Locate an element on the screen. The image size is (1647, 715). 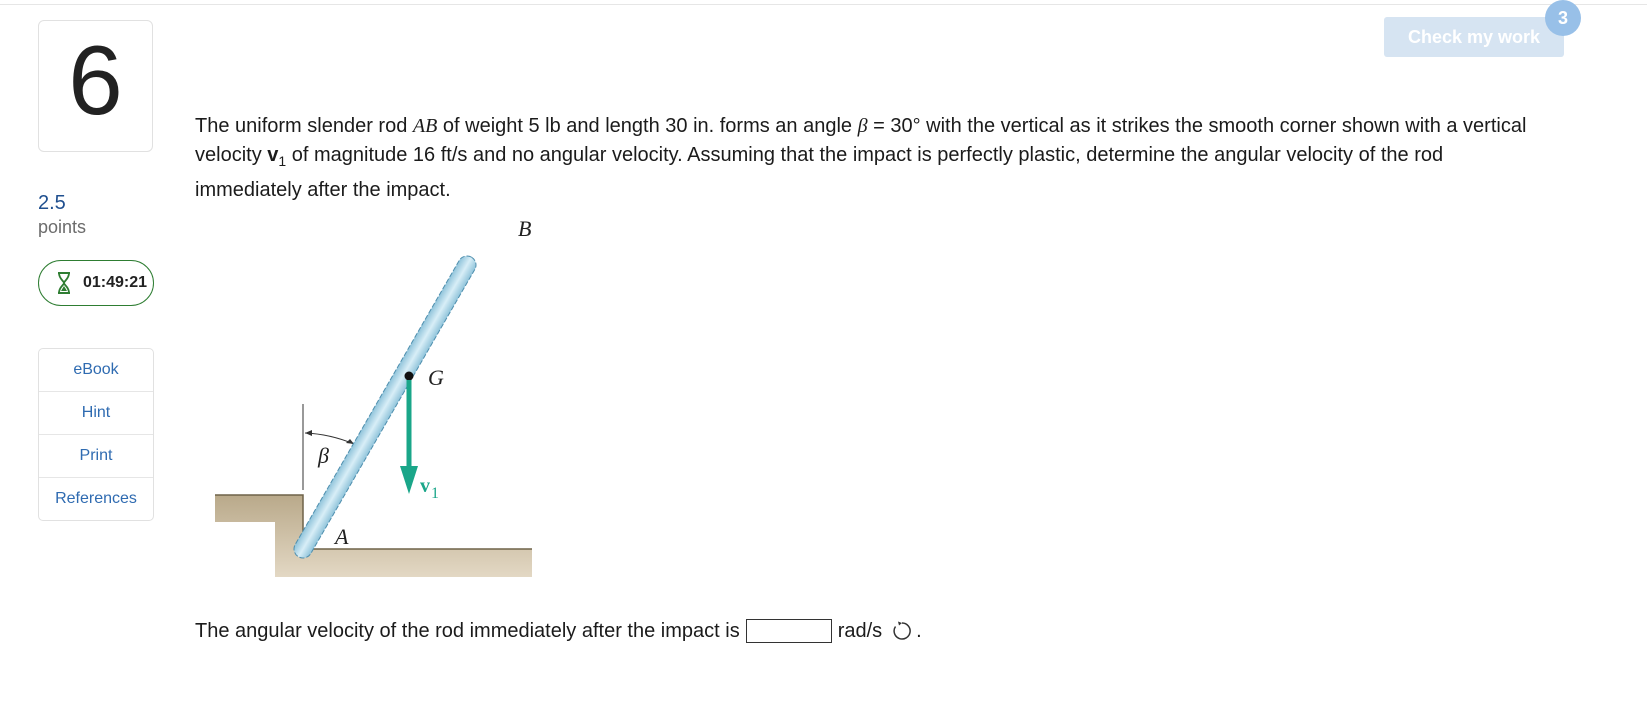
rod-figure: B G β v 1 A is located at coordinates (377, 398).